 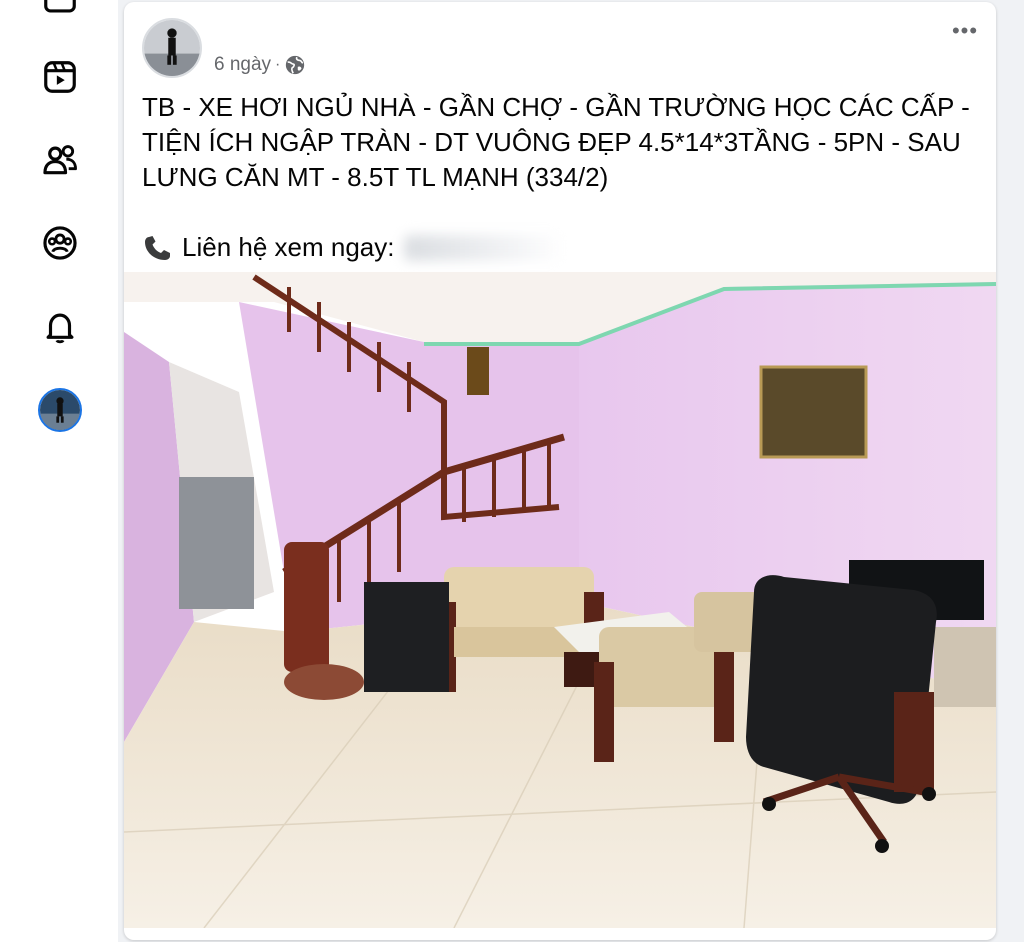 I want to click on post-time: 6 ngày, so click(x=242, y=65).